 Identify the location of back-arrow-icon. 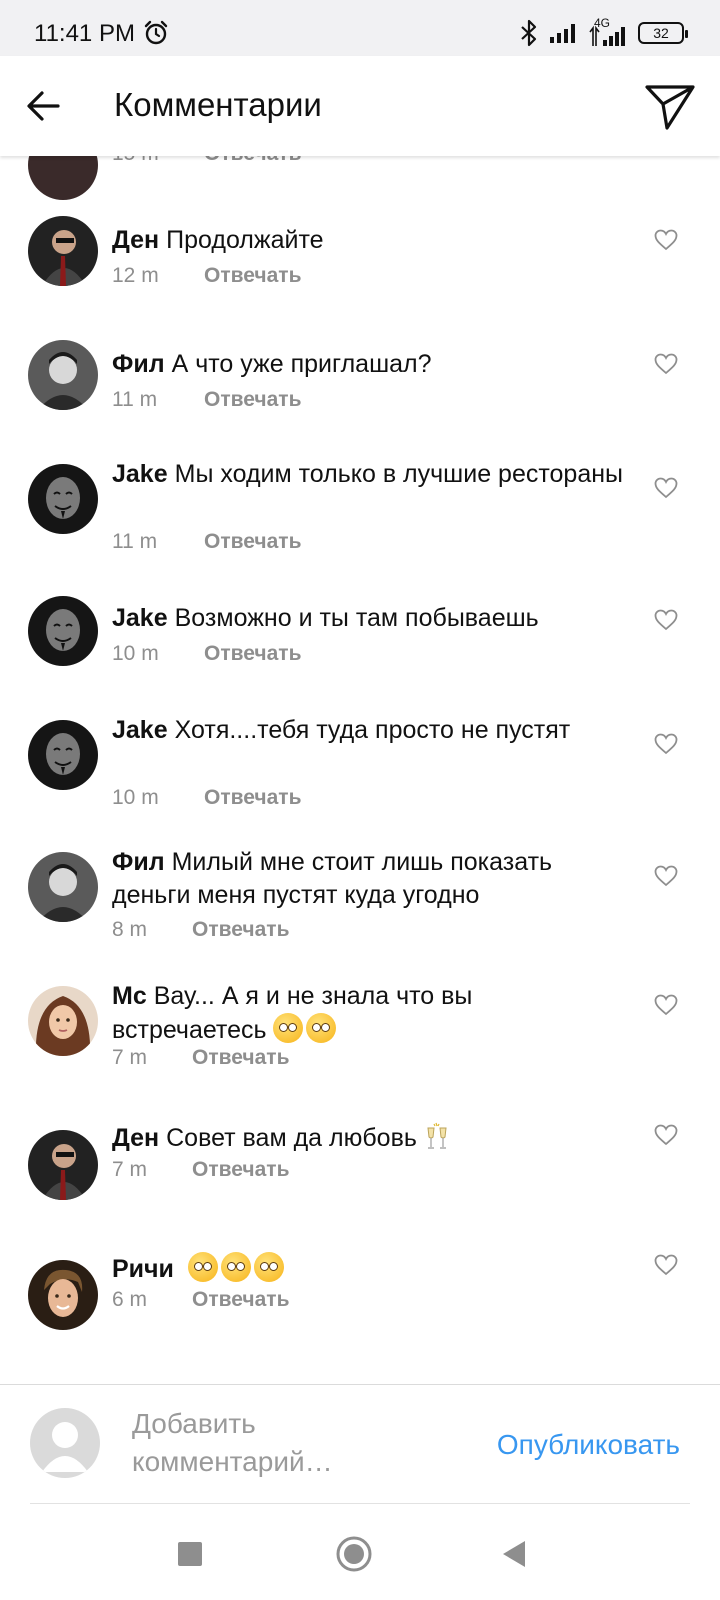
(44, 106).